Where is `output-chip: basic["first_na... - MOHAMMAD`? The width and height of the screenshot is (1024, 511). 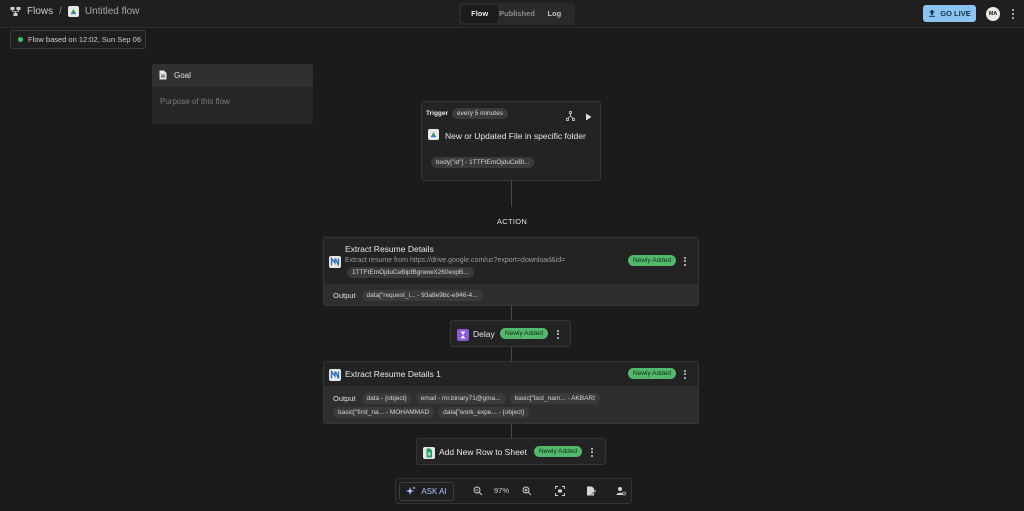 output-chip: basic["first_na... - MOHAMMAD is located at coordinates (384, 412).